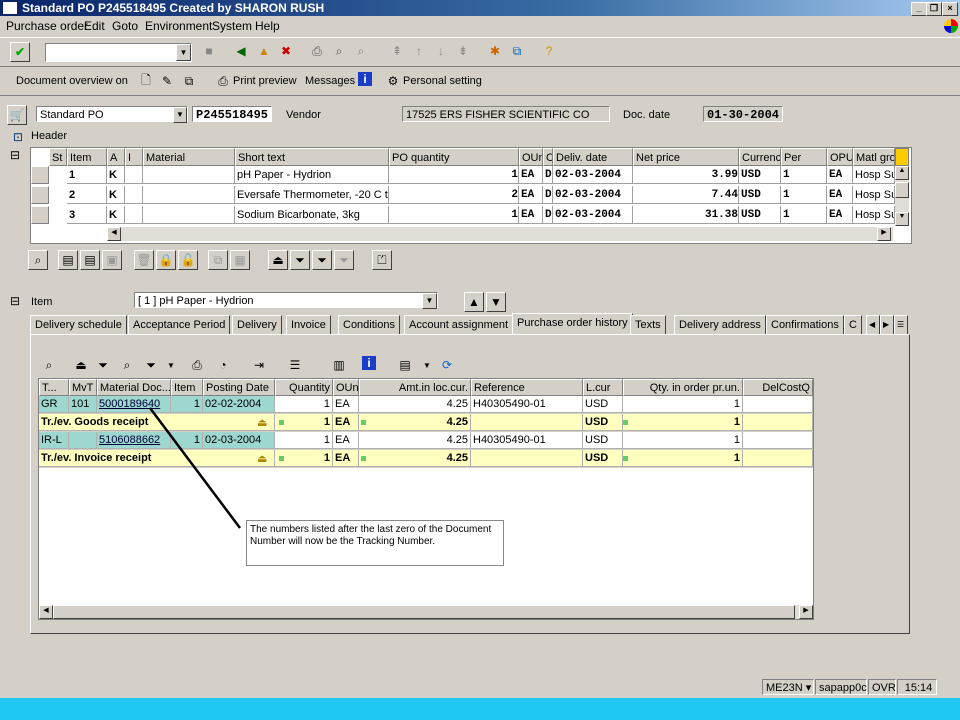 The height and width of the screenshot is (720, 960). I want to click on callout-pointer, so click(195, 468).